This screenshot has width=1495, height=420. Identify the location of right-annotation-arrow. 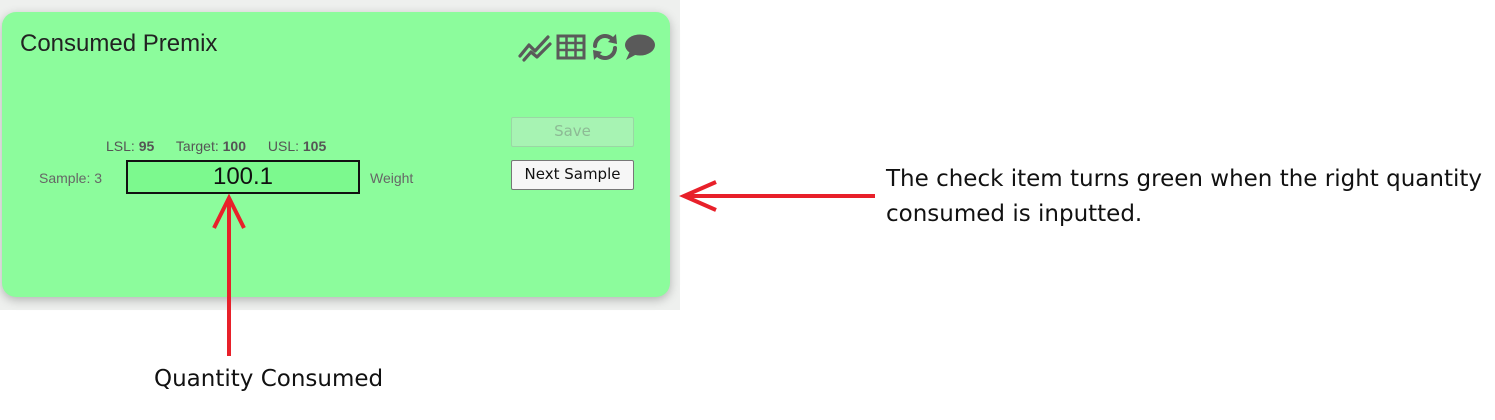
(777, 196).